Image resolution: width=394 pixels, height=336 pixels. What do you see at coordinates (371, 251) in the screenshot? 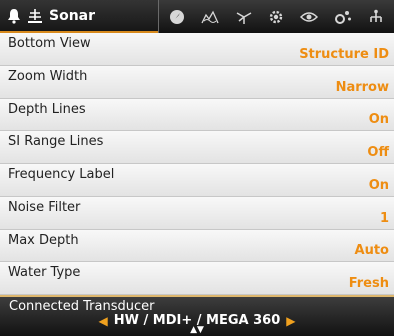
I see `menu-item-value: Auto` at bounding box center [371, 251].